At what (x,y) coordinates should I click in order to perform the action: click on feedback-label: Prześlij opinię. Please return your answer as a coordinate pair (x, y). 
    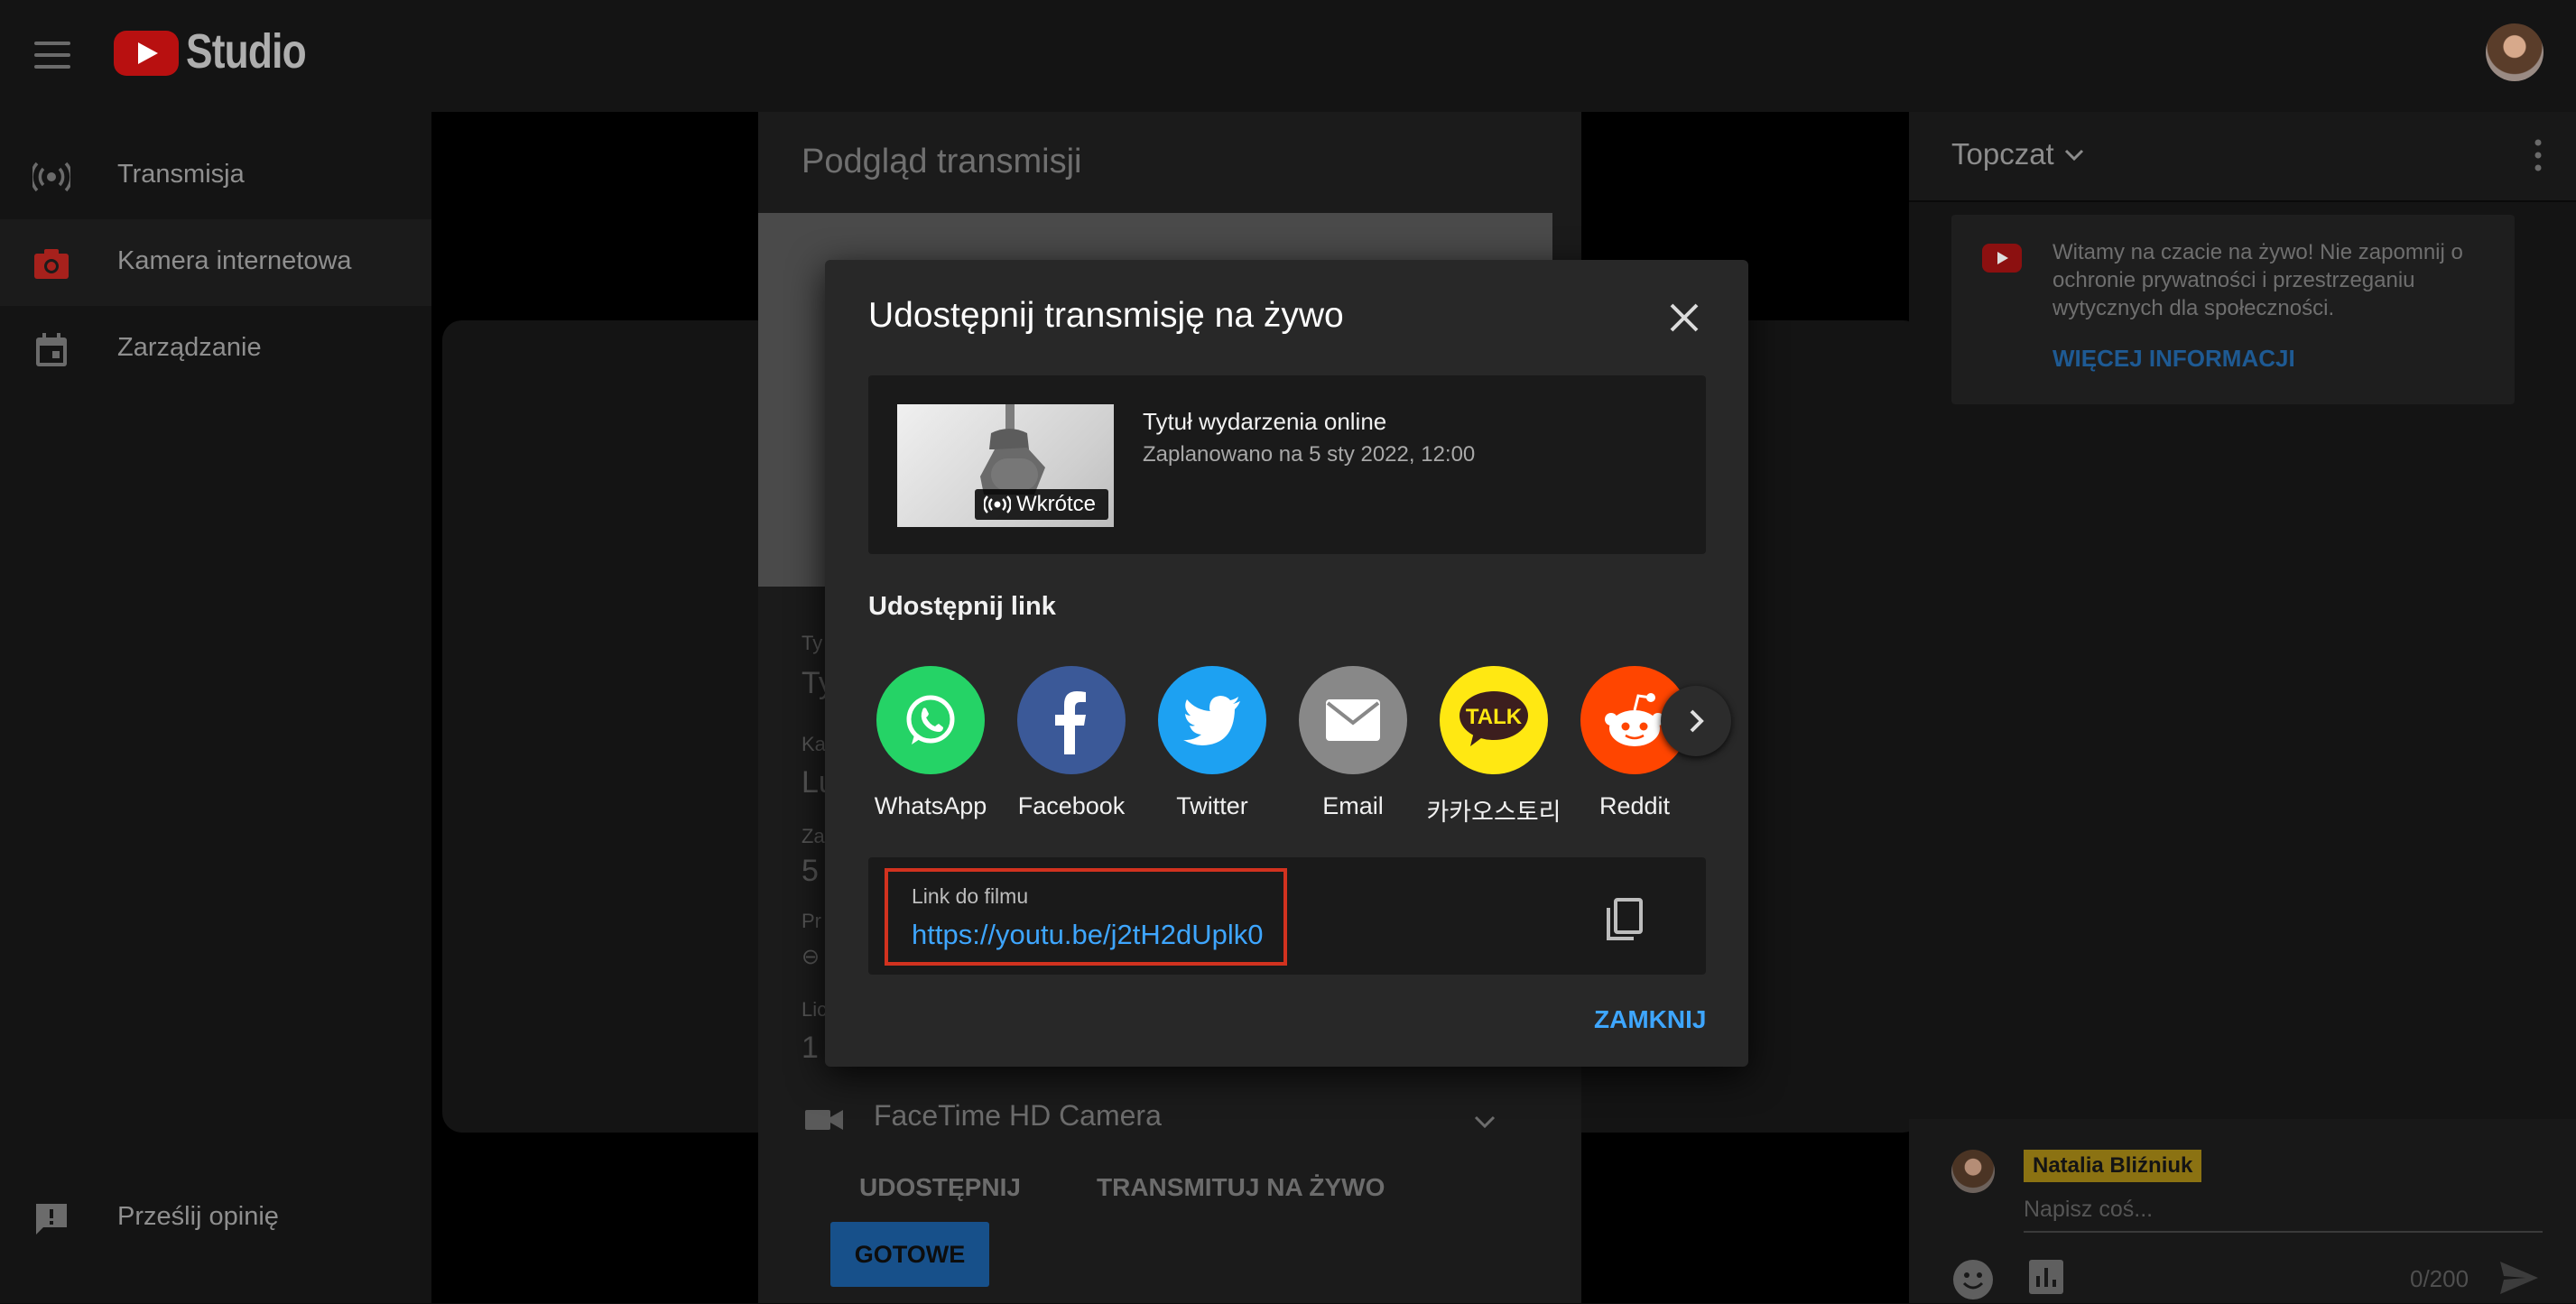
    Looking at the image, I should click on (198, 1216).